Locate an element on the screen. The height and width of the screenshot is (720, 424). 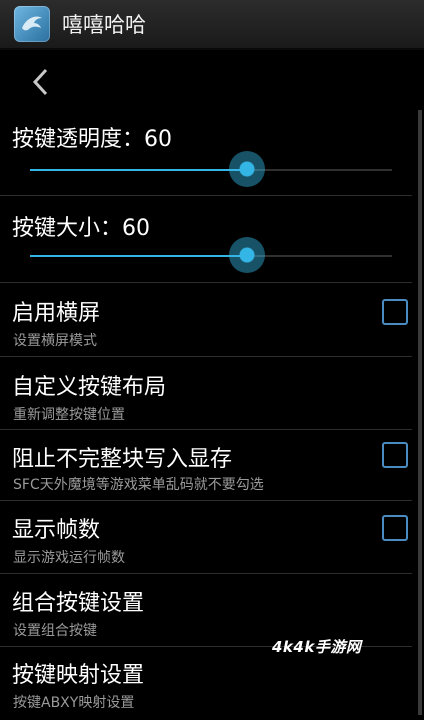
setting-summary: 重新调整按键位置 is located at coordinates (69, 415).